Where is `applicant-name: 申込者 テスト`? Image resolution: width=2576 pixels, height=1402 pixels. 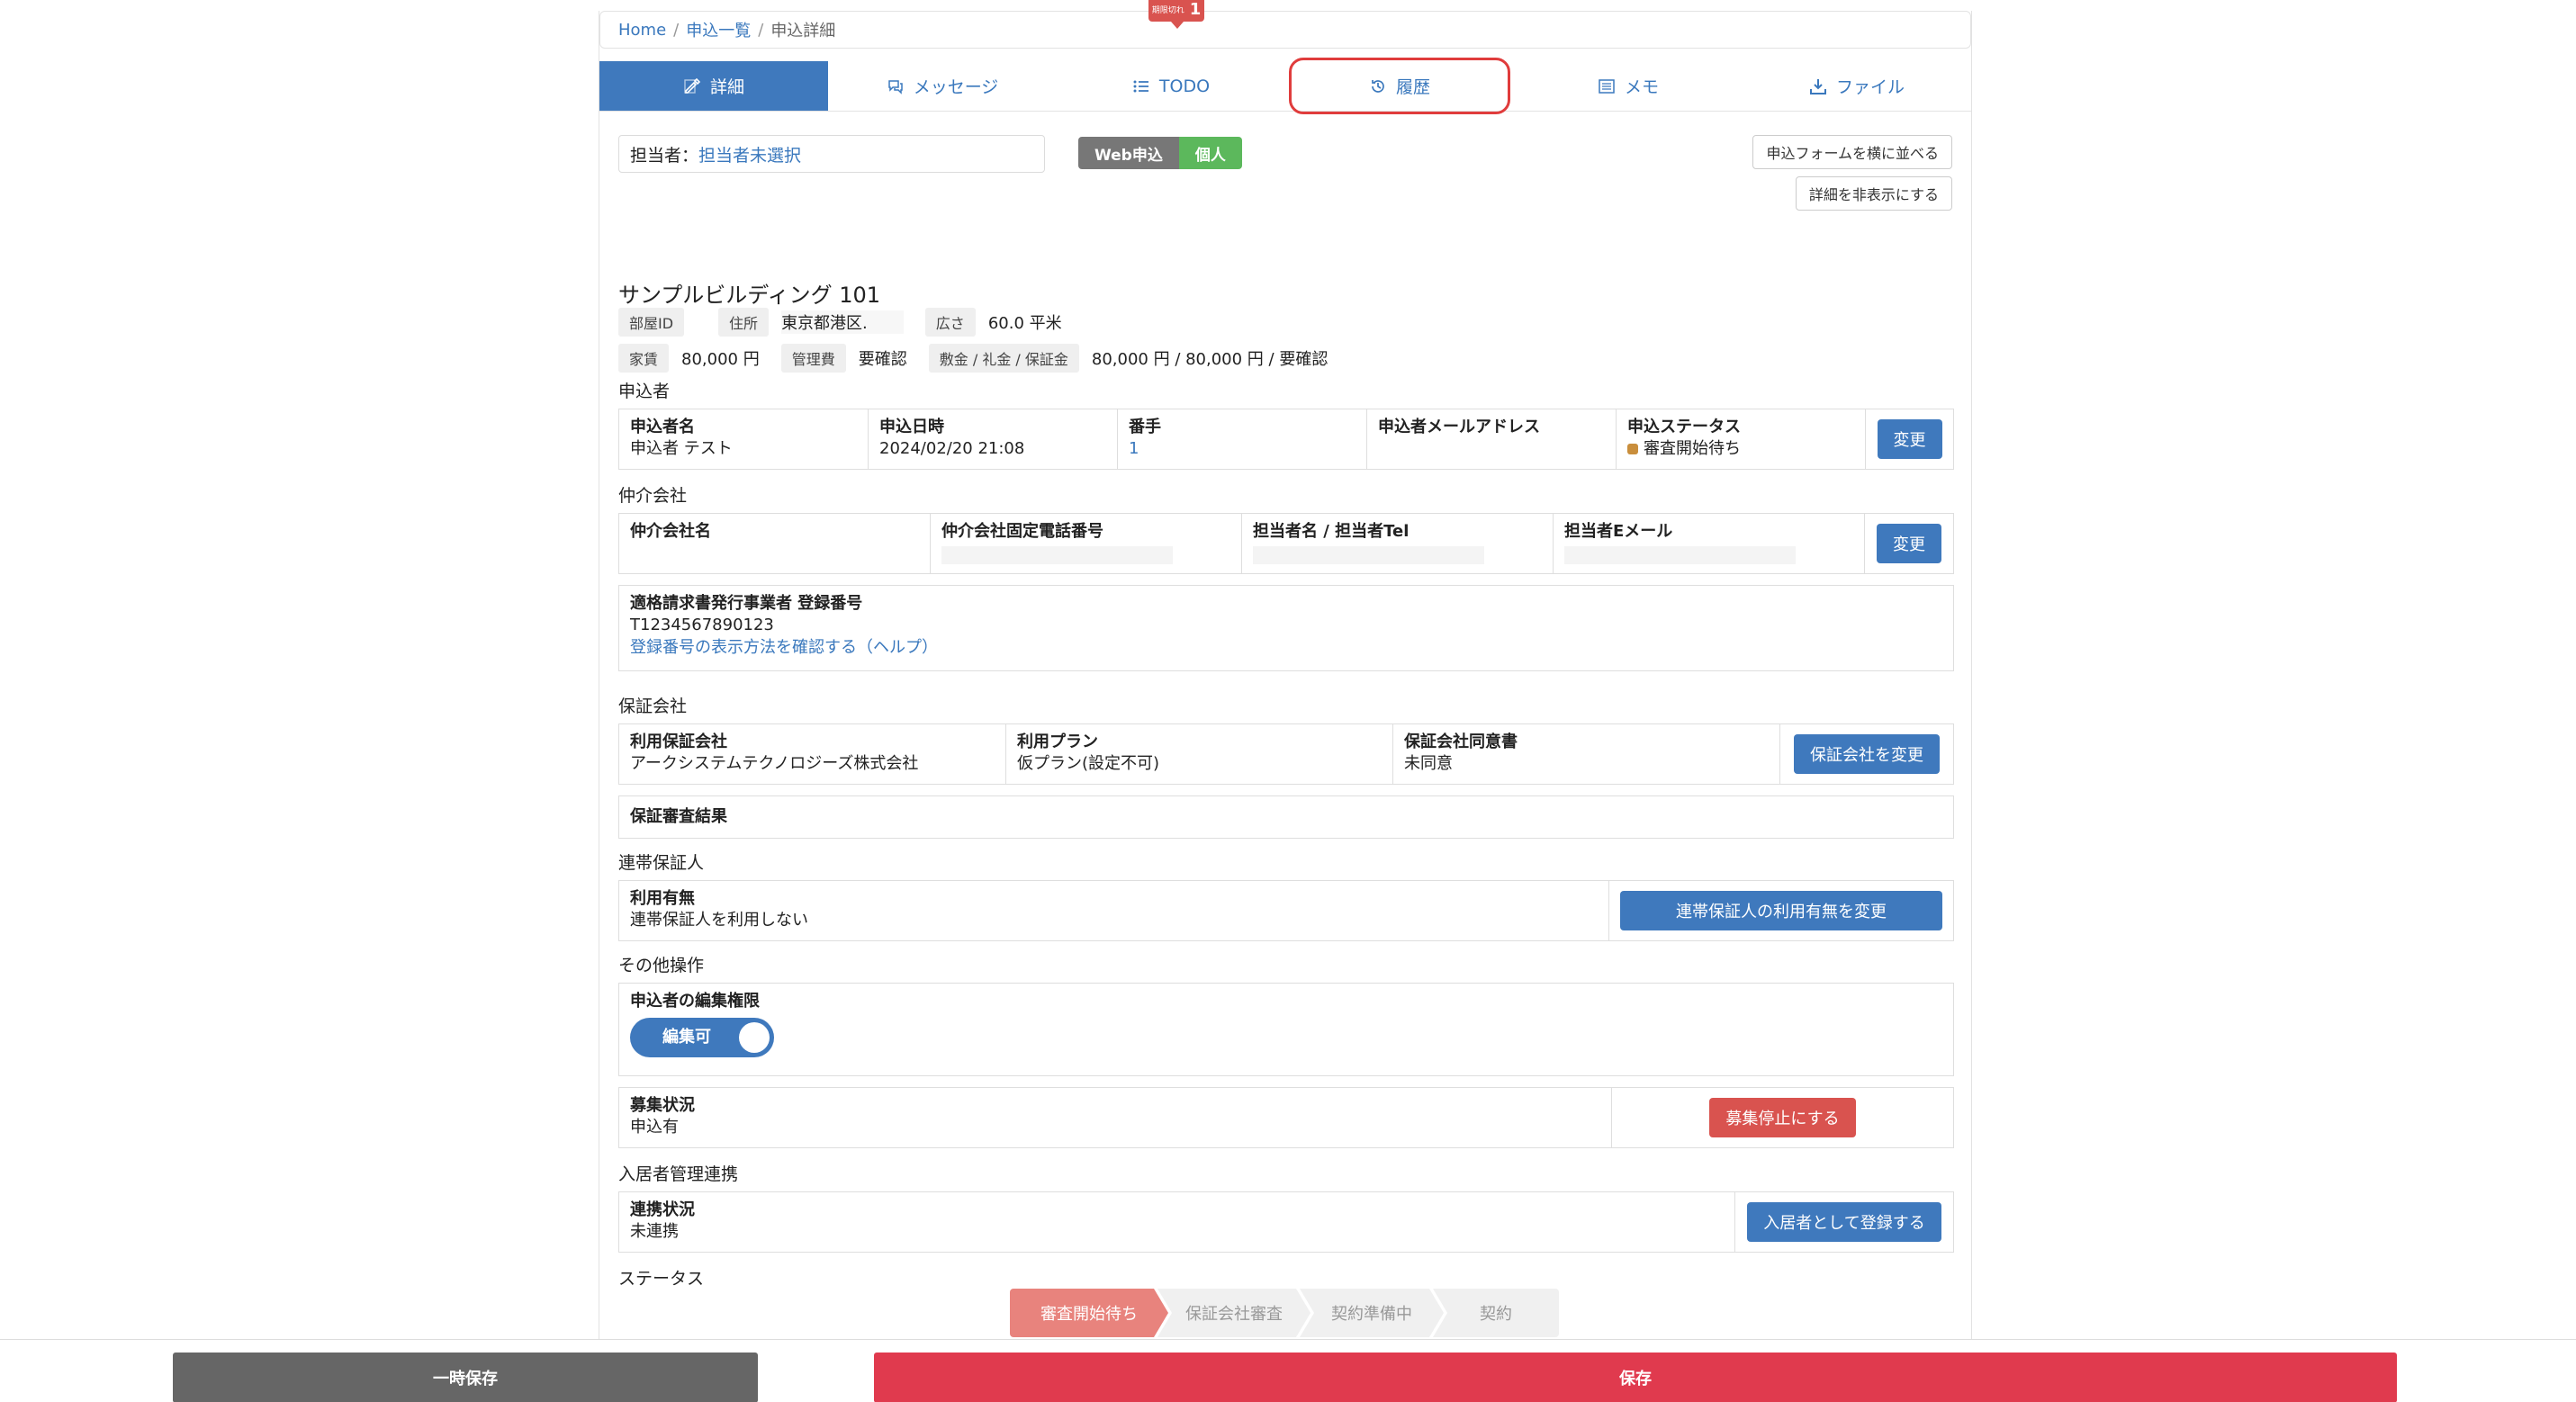 applicant-name: 申込者 テスト is located at coordinates (681, 449).